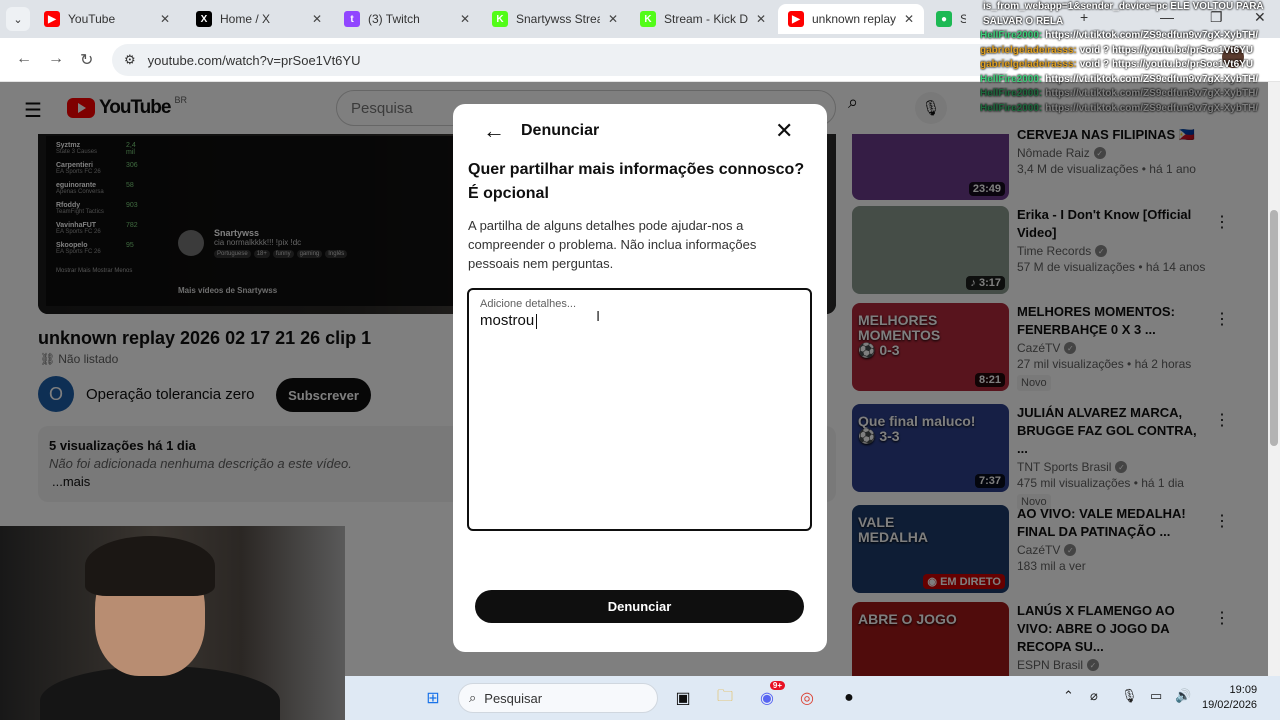 This screenshot has width=1280, height=720. I want to click on forward-icon: →, so click(56, 59).